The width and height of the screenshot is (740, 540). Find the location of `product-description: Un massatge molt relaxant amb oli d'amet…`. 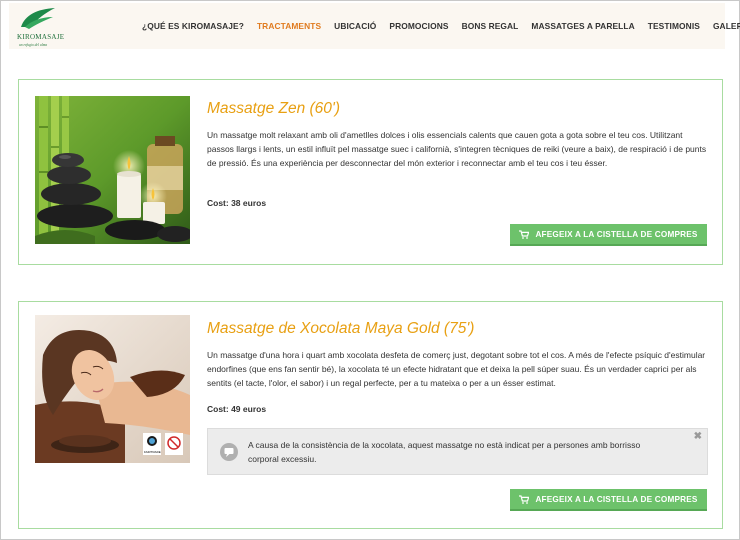

product-description: Un massatge molt relaxant amb oli d'amet… is located at coordinates (457, 149).